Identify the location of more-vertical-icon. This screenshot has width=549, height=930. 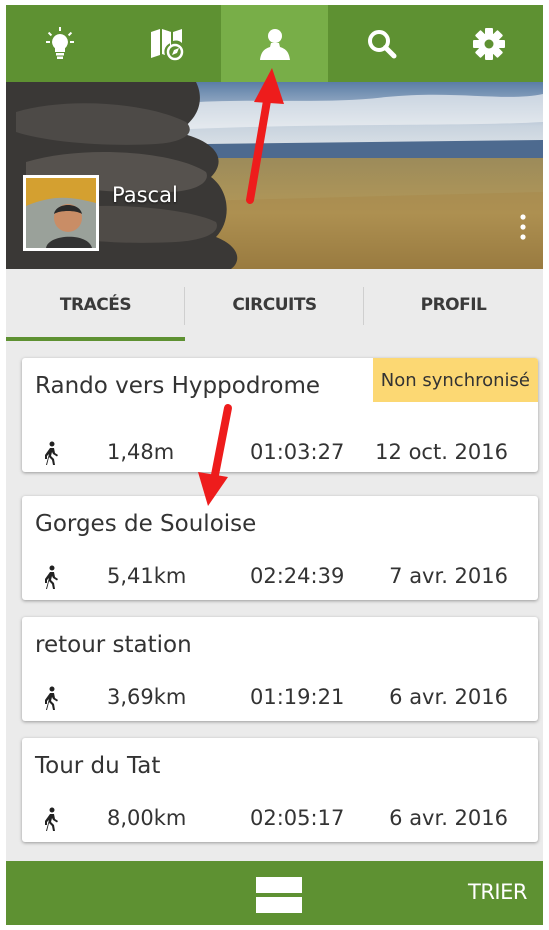
(523, 227).